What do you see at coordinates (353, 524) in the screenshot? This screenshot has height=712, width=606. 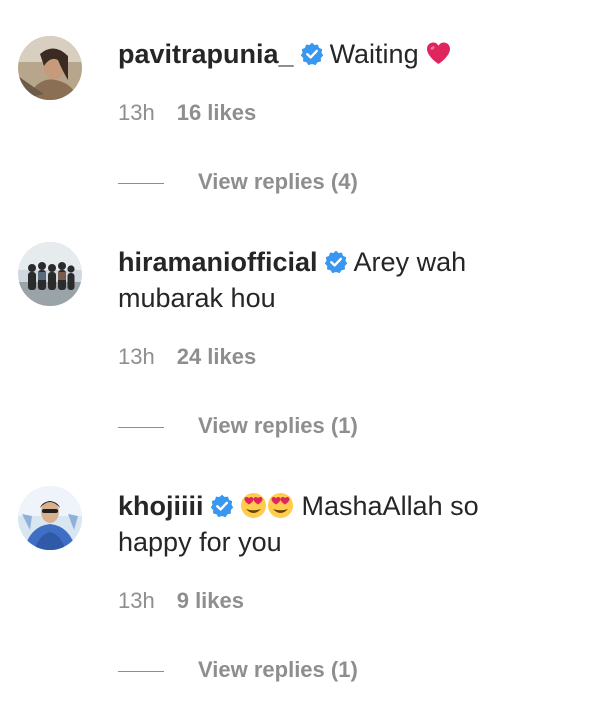 I see `comment-body: khojiiii MashaAllah so happy for you` at bounding box center [353, 524].